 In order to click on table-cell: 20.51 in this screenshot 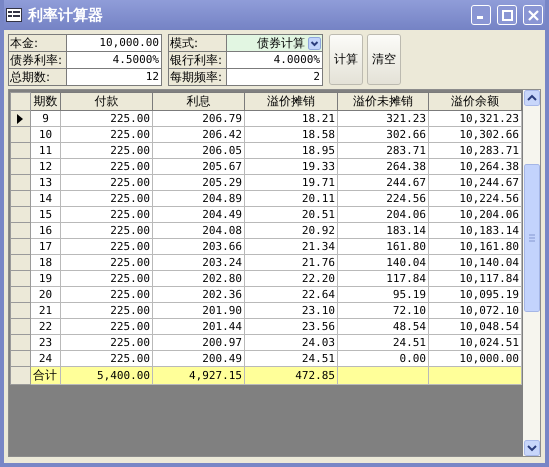, I will do `click(291, 214)`.